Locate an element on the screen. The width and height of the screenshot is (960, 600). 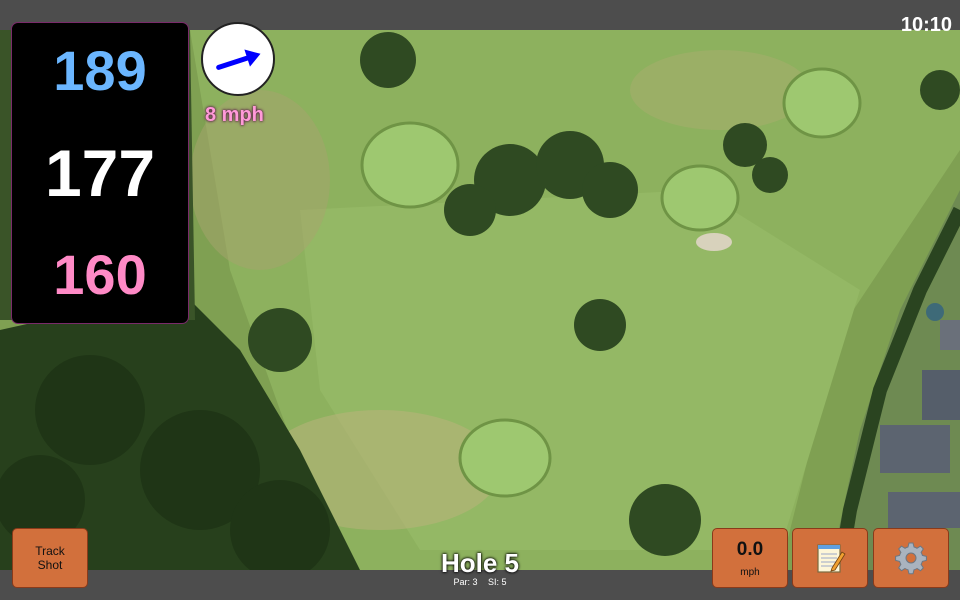
gear-icon is located at coordinates (911, 558).